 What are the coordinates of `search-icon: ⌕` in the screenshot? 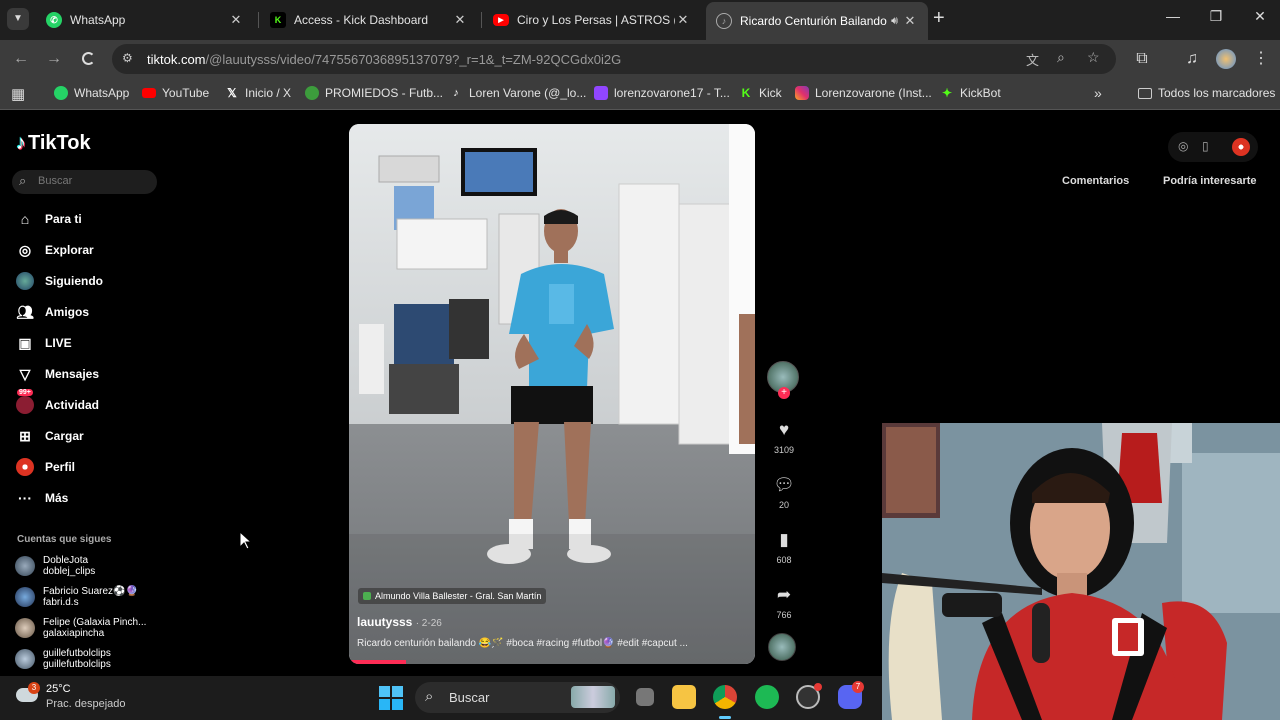 It's located at (23, 180).